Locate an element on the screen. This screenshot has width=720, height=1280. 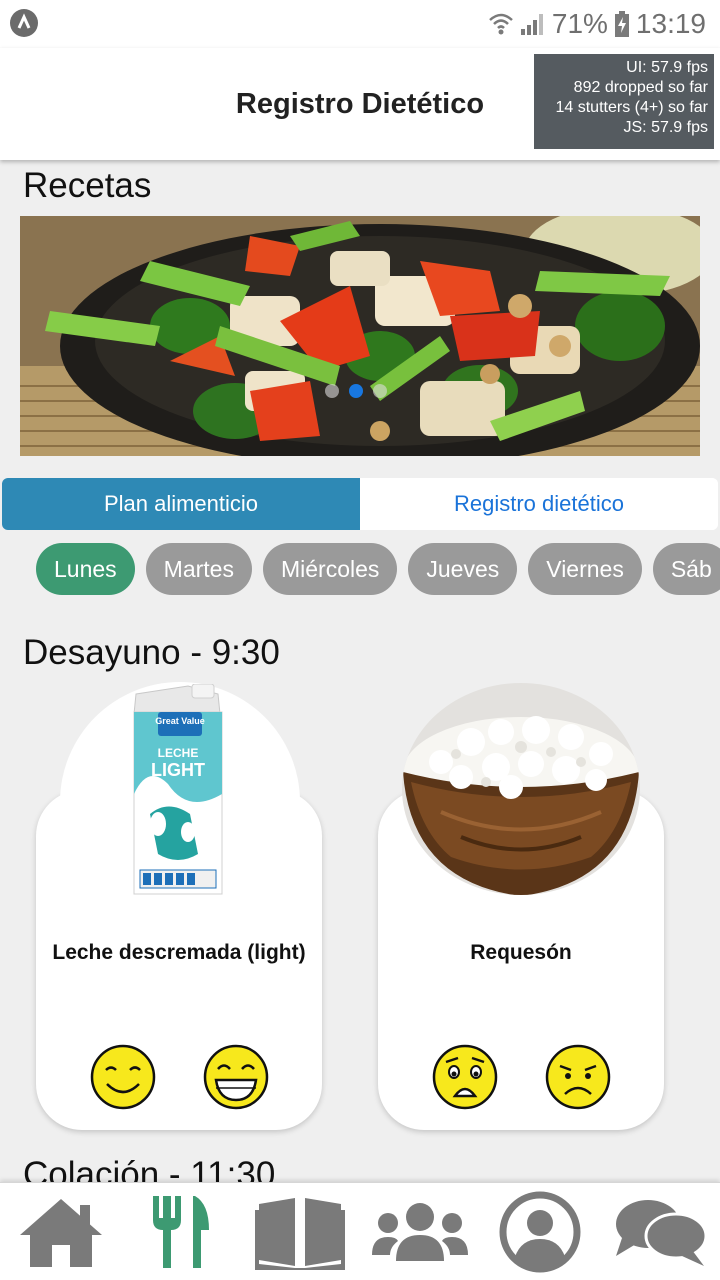
carton-text-1: LECHE is located at coordinates (178, 753).